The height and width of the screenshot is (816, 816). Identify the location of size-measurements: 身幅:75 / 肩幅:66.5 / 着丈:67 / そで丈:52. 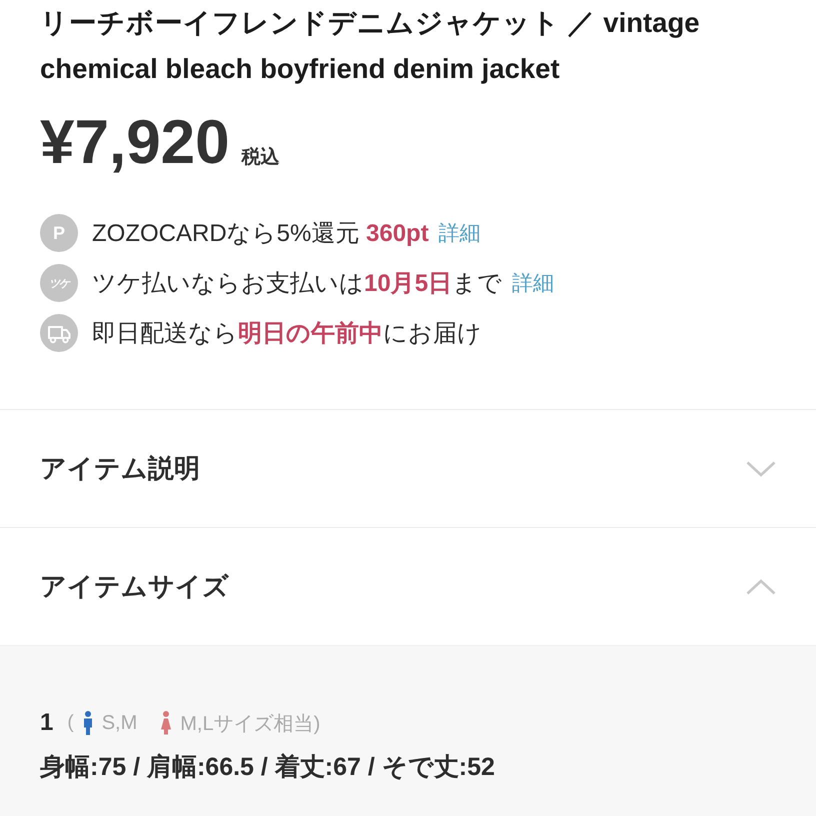
(268, 767).